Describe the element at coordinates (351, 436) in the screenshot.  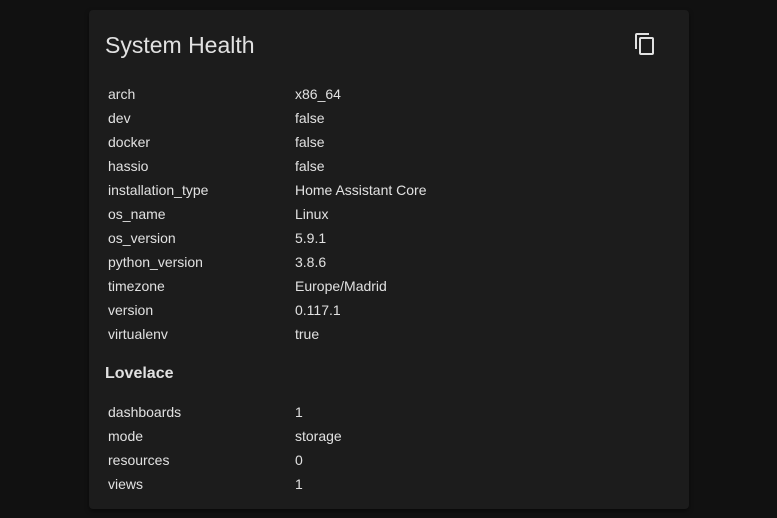
I see `table-row: mode storage` at that location.